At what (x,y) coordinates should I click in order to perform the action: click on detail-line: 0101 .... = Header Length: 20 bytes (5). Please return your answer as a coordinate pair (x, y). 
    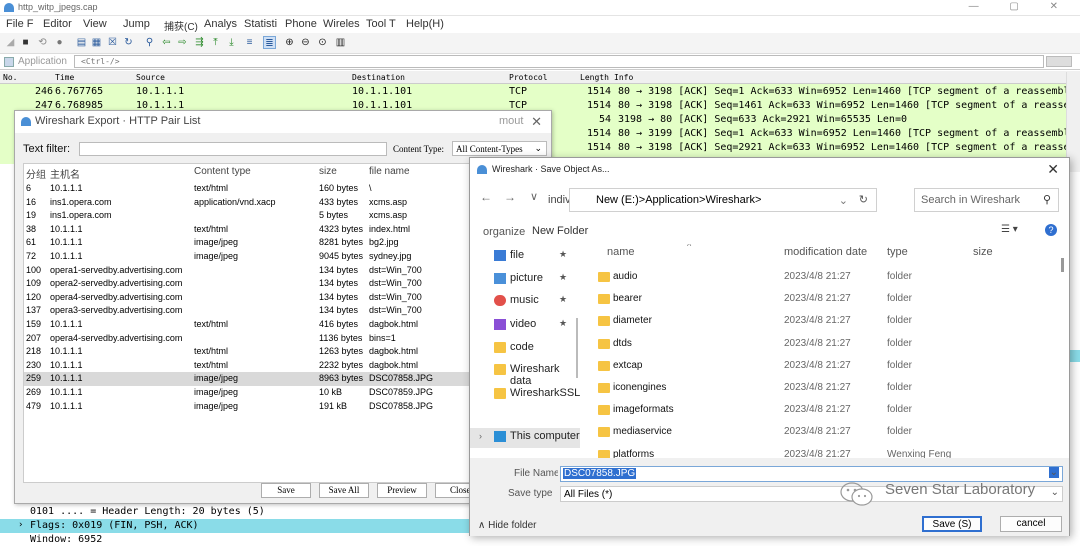
    Looking at the image, I should click on (147, 511).